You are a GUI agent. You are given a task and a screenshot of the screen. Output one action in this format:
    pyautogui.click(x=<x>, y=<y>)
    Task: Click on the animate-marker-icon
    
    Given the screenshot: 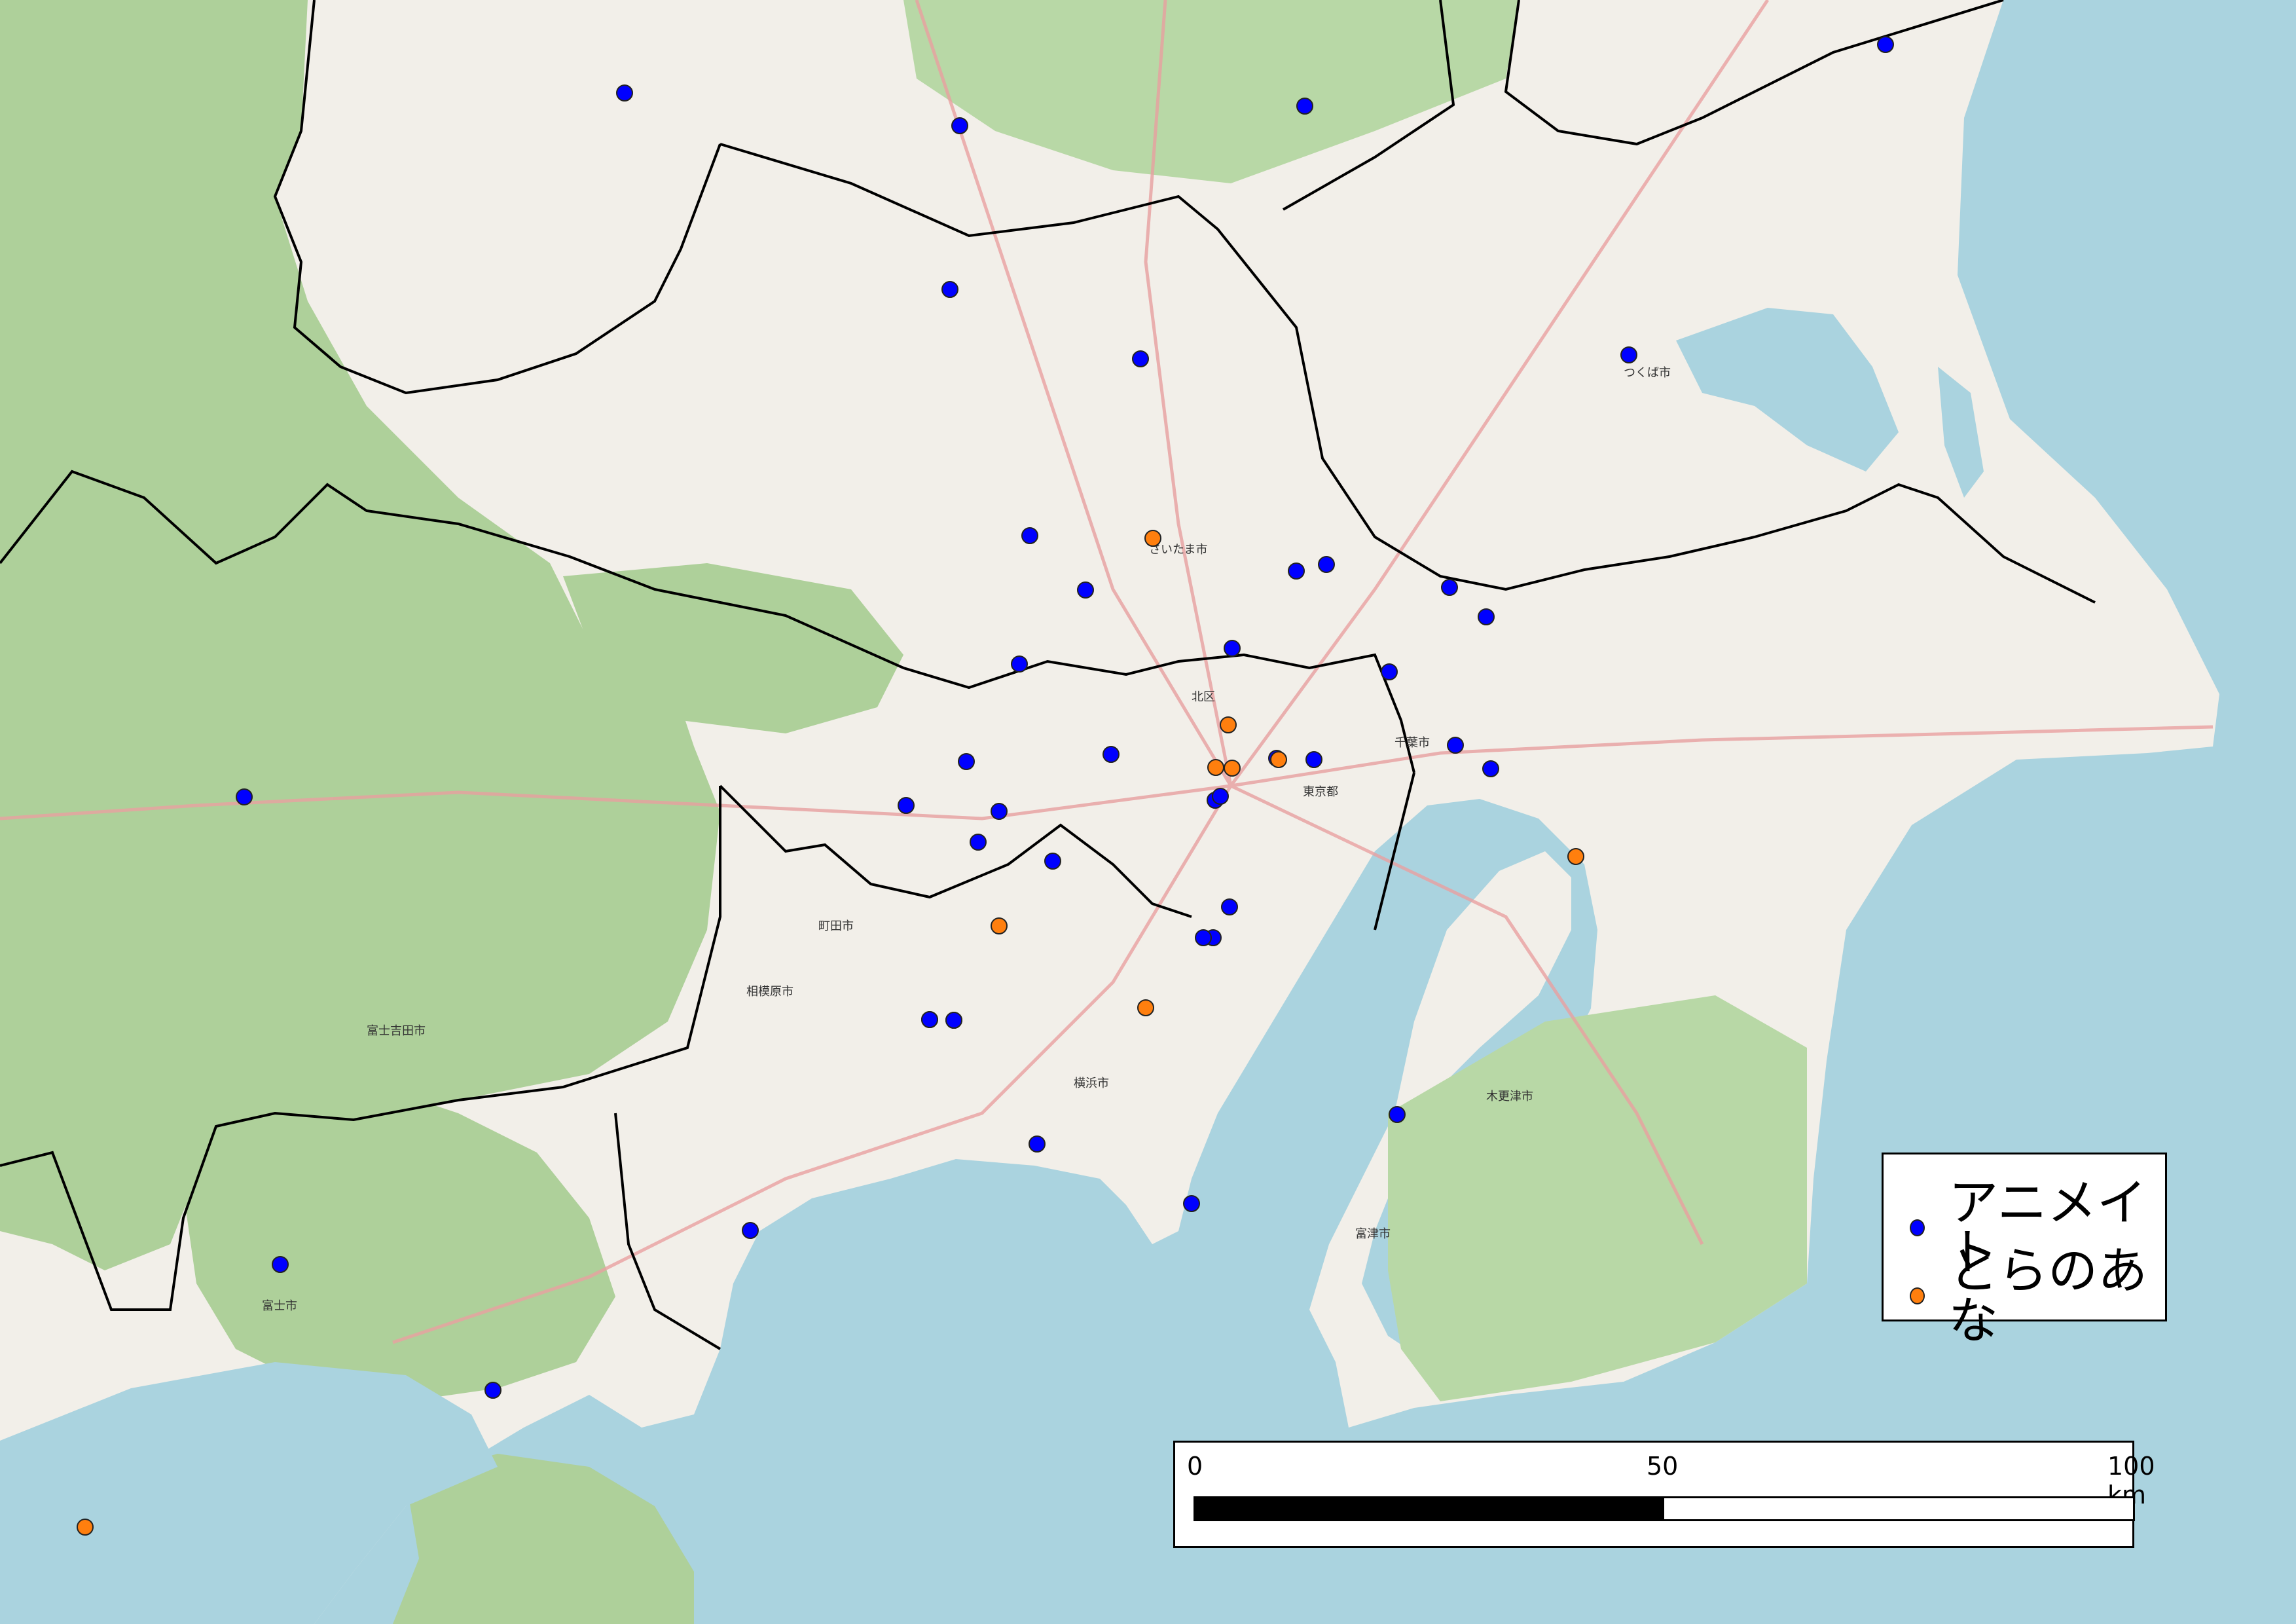 What is the action you would take?
    pyautogui.click(x=1917, y=1227)
    